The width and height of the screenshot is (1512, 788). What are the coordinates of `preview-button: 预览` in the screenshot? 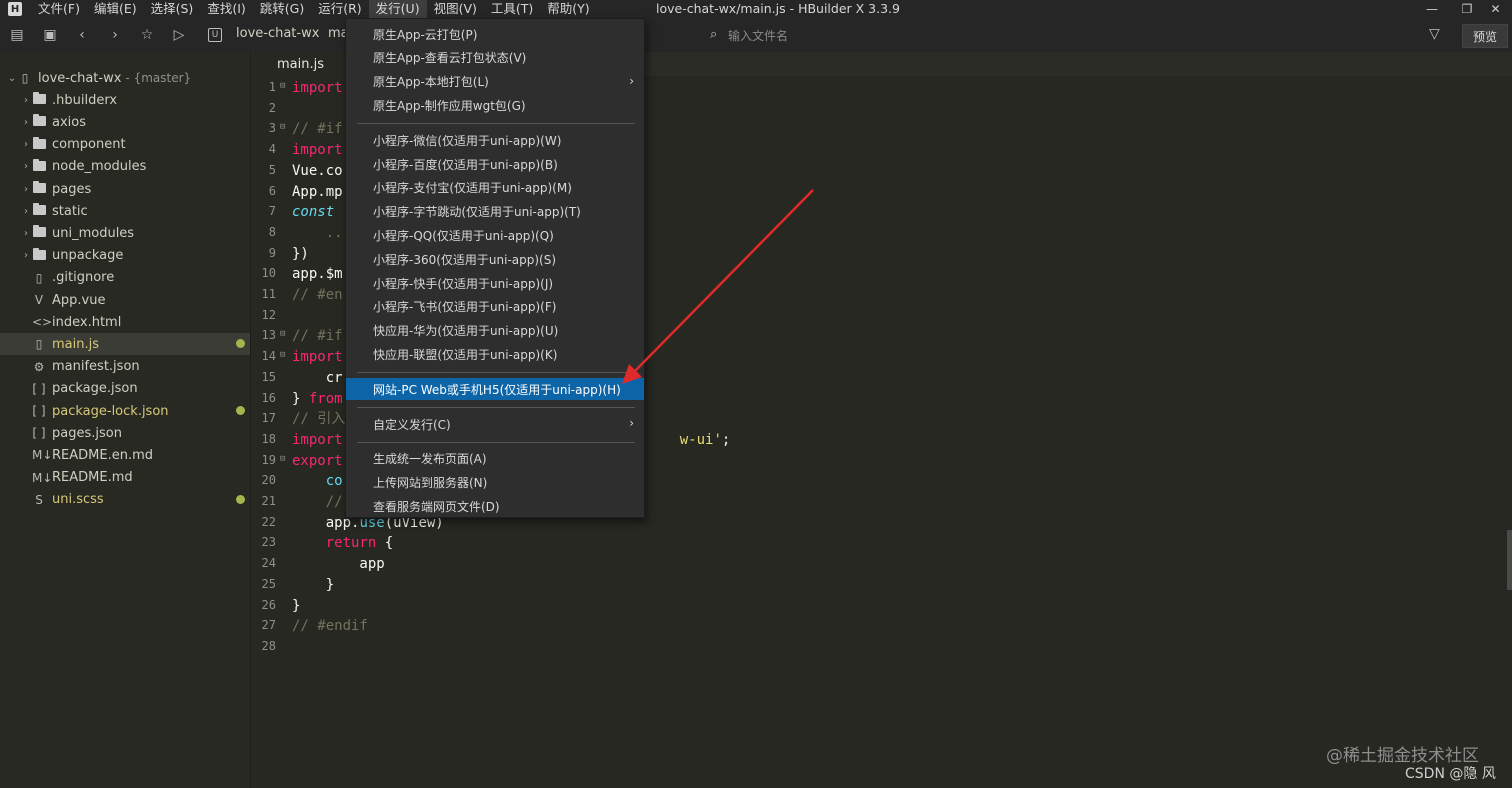 It's located at (1485, 36).